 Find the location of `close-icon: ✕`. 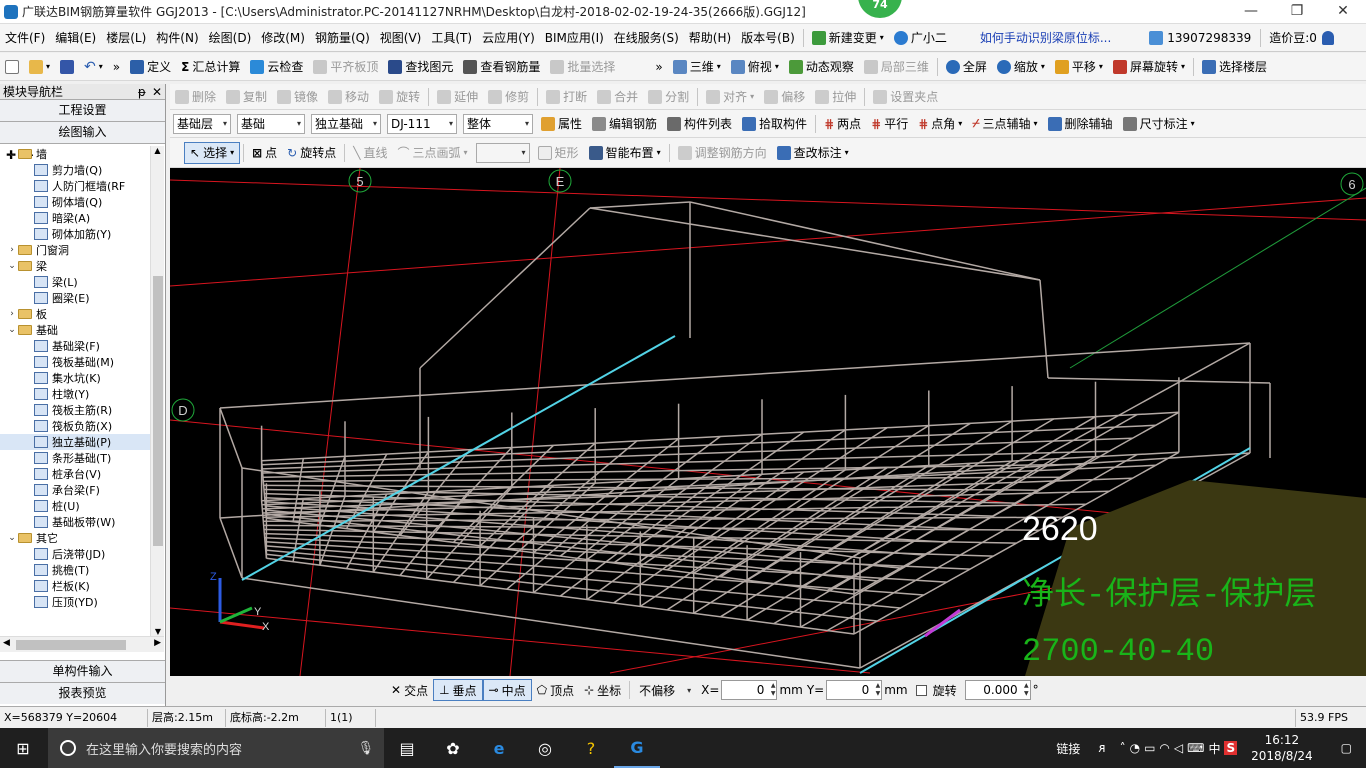

close-icon: ✕ is located at coordinates (157, 92).